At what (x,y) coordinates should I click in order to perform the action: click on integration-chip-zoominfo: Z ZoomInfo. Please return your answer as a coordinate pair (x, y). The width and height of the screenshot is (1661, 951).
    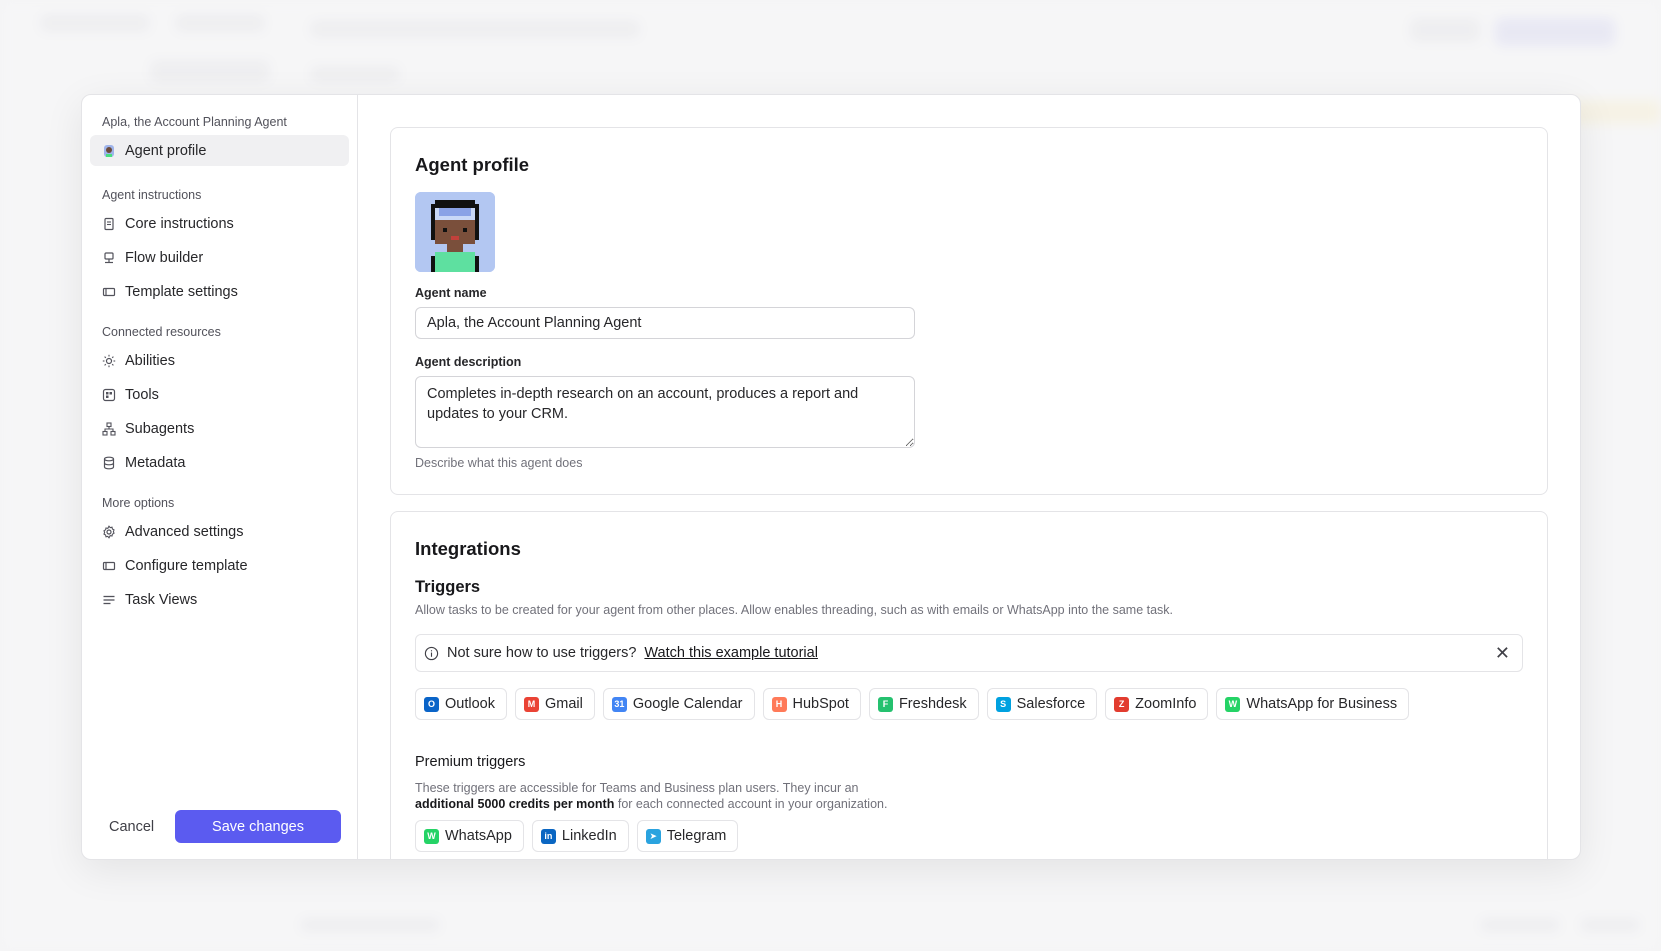
    Looking at the image, I should click on (1157, 704).